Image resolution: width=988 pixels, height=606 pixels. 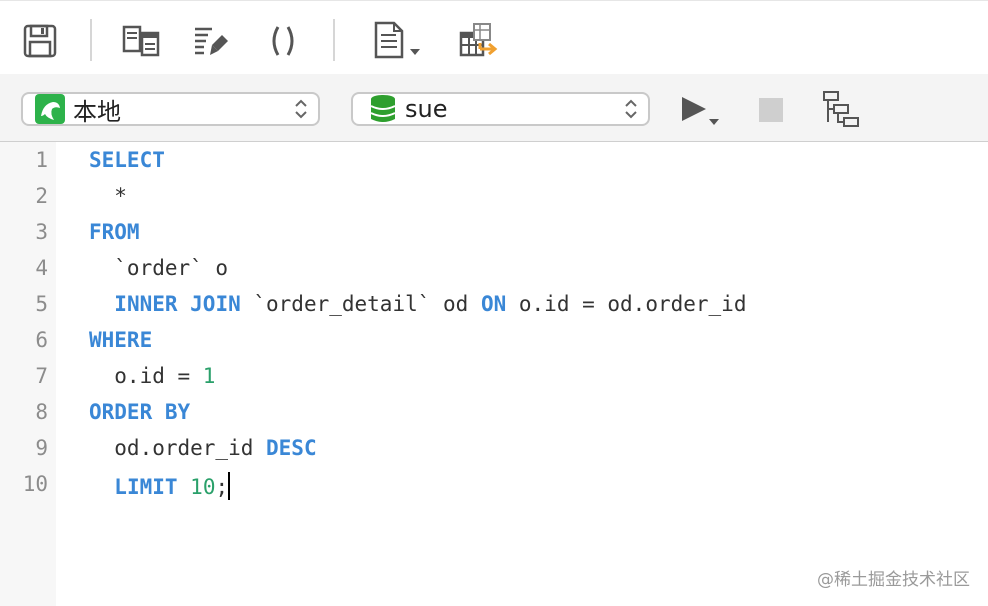 I want to click on database-select: sue, so click(x=500, y=109).